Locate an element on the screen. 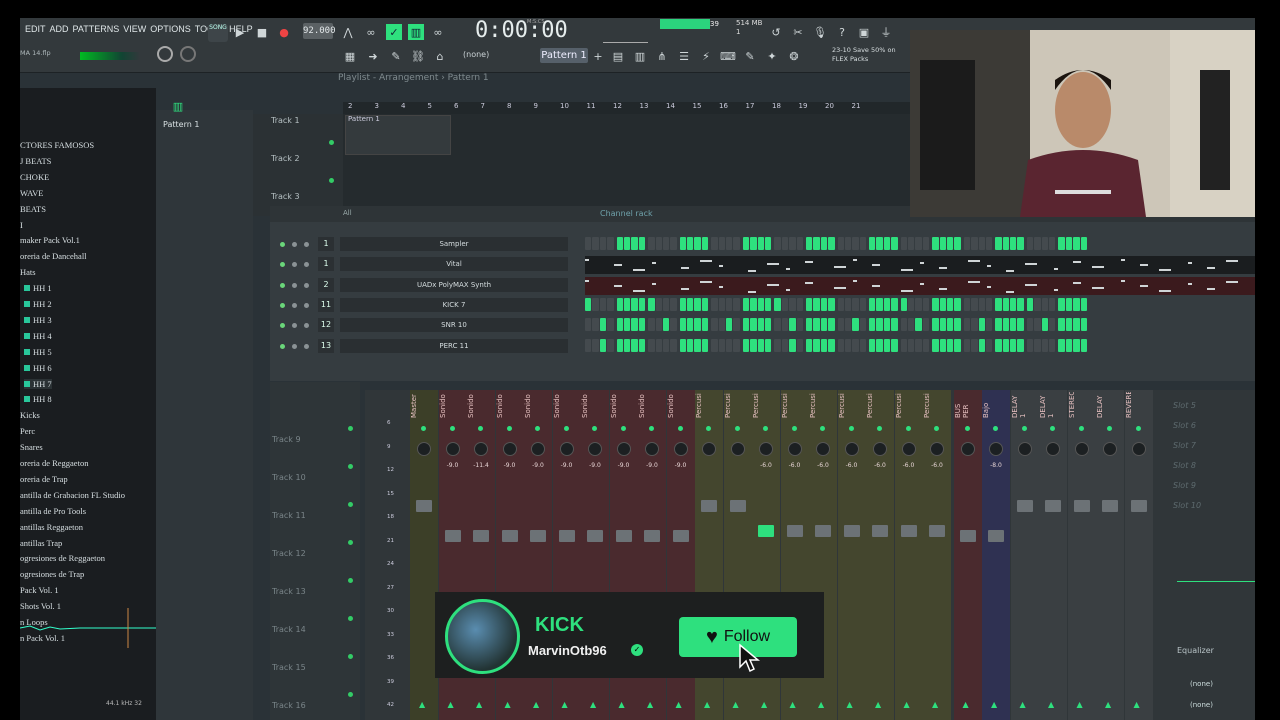 The width and height of the screenshot is (1280, 720). channel-name: Vital is located at coordinates (454, 264).